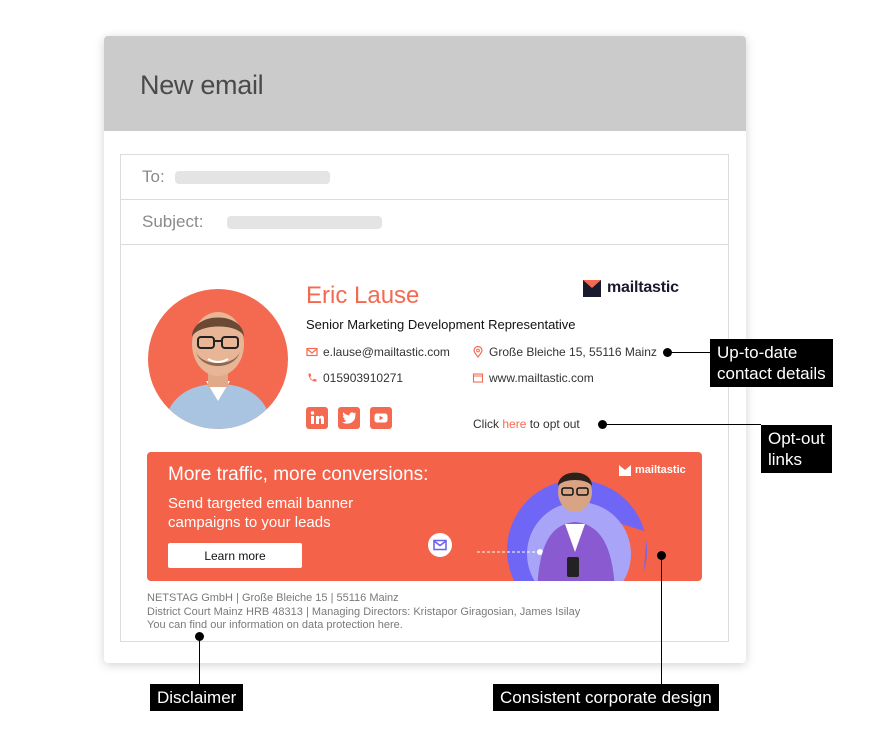  What do you see at coordinates (197, 697) in the screenshot?
I see `callout-disclaimer: Disclaimer` at bounding box center [197, 697].